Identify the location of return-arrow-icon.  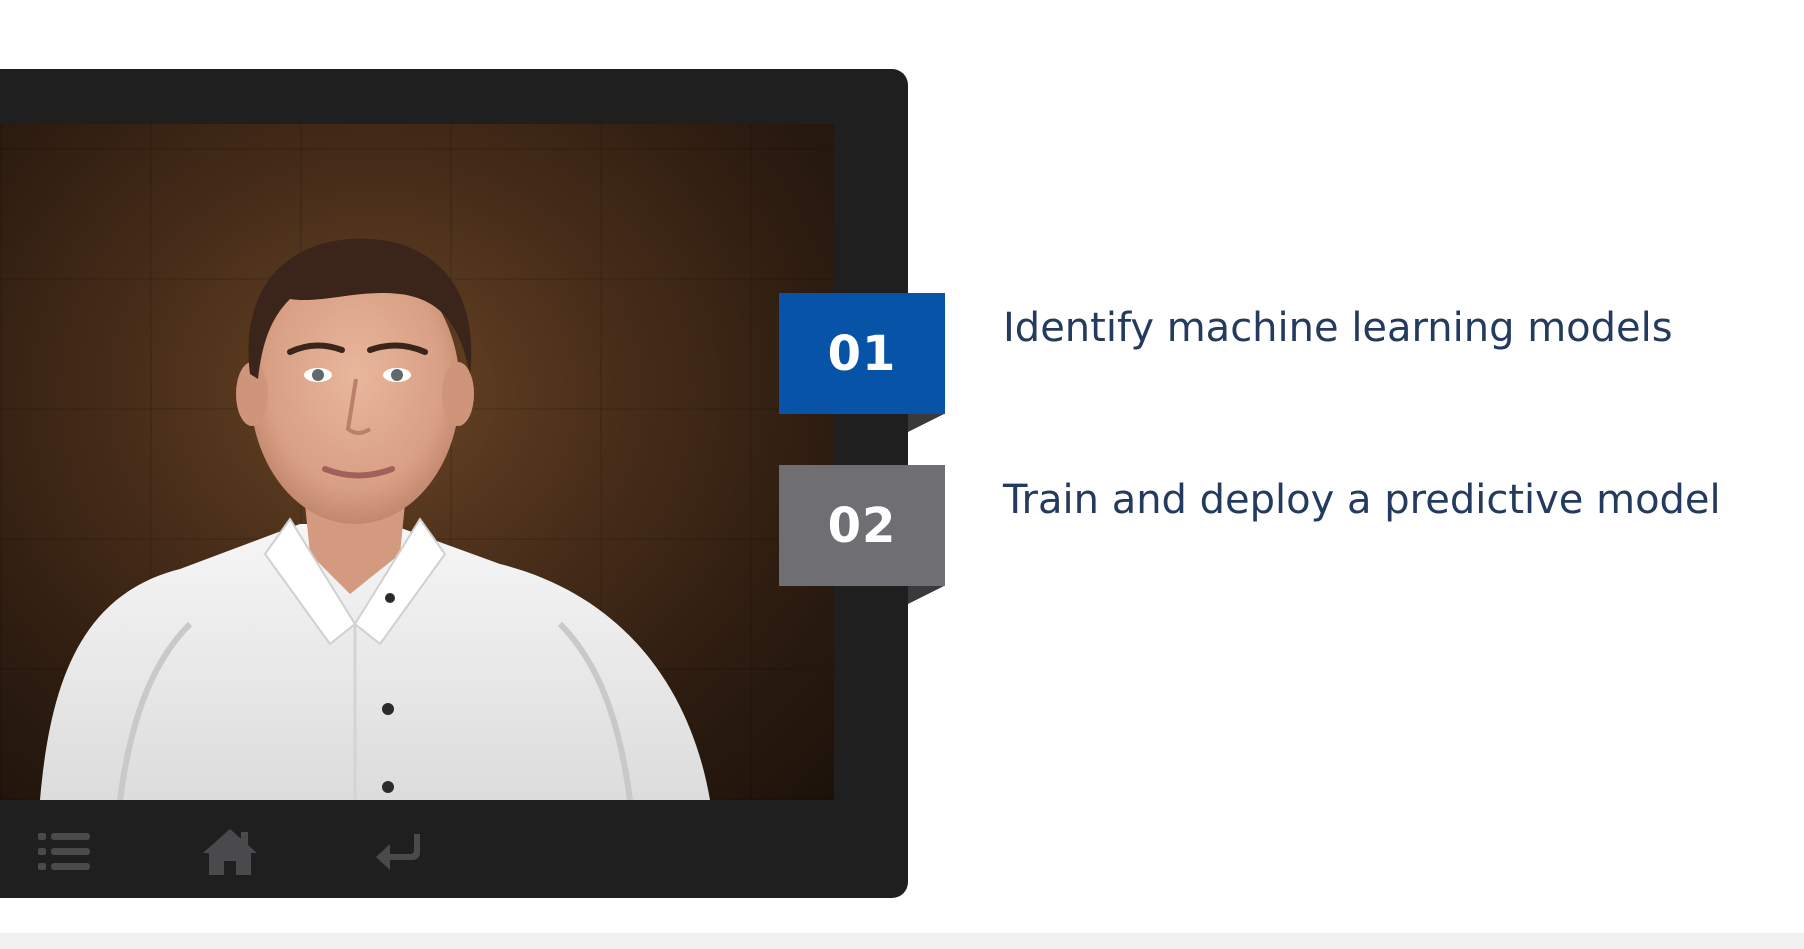
(398, 852).